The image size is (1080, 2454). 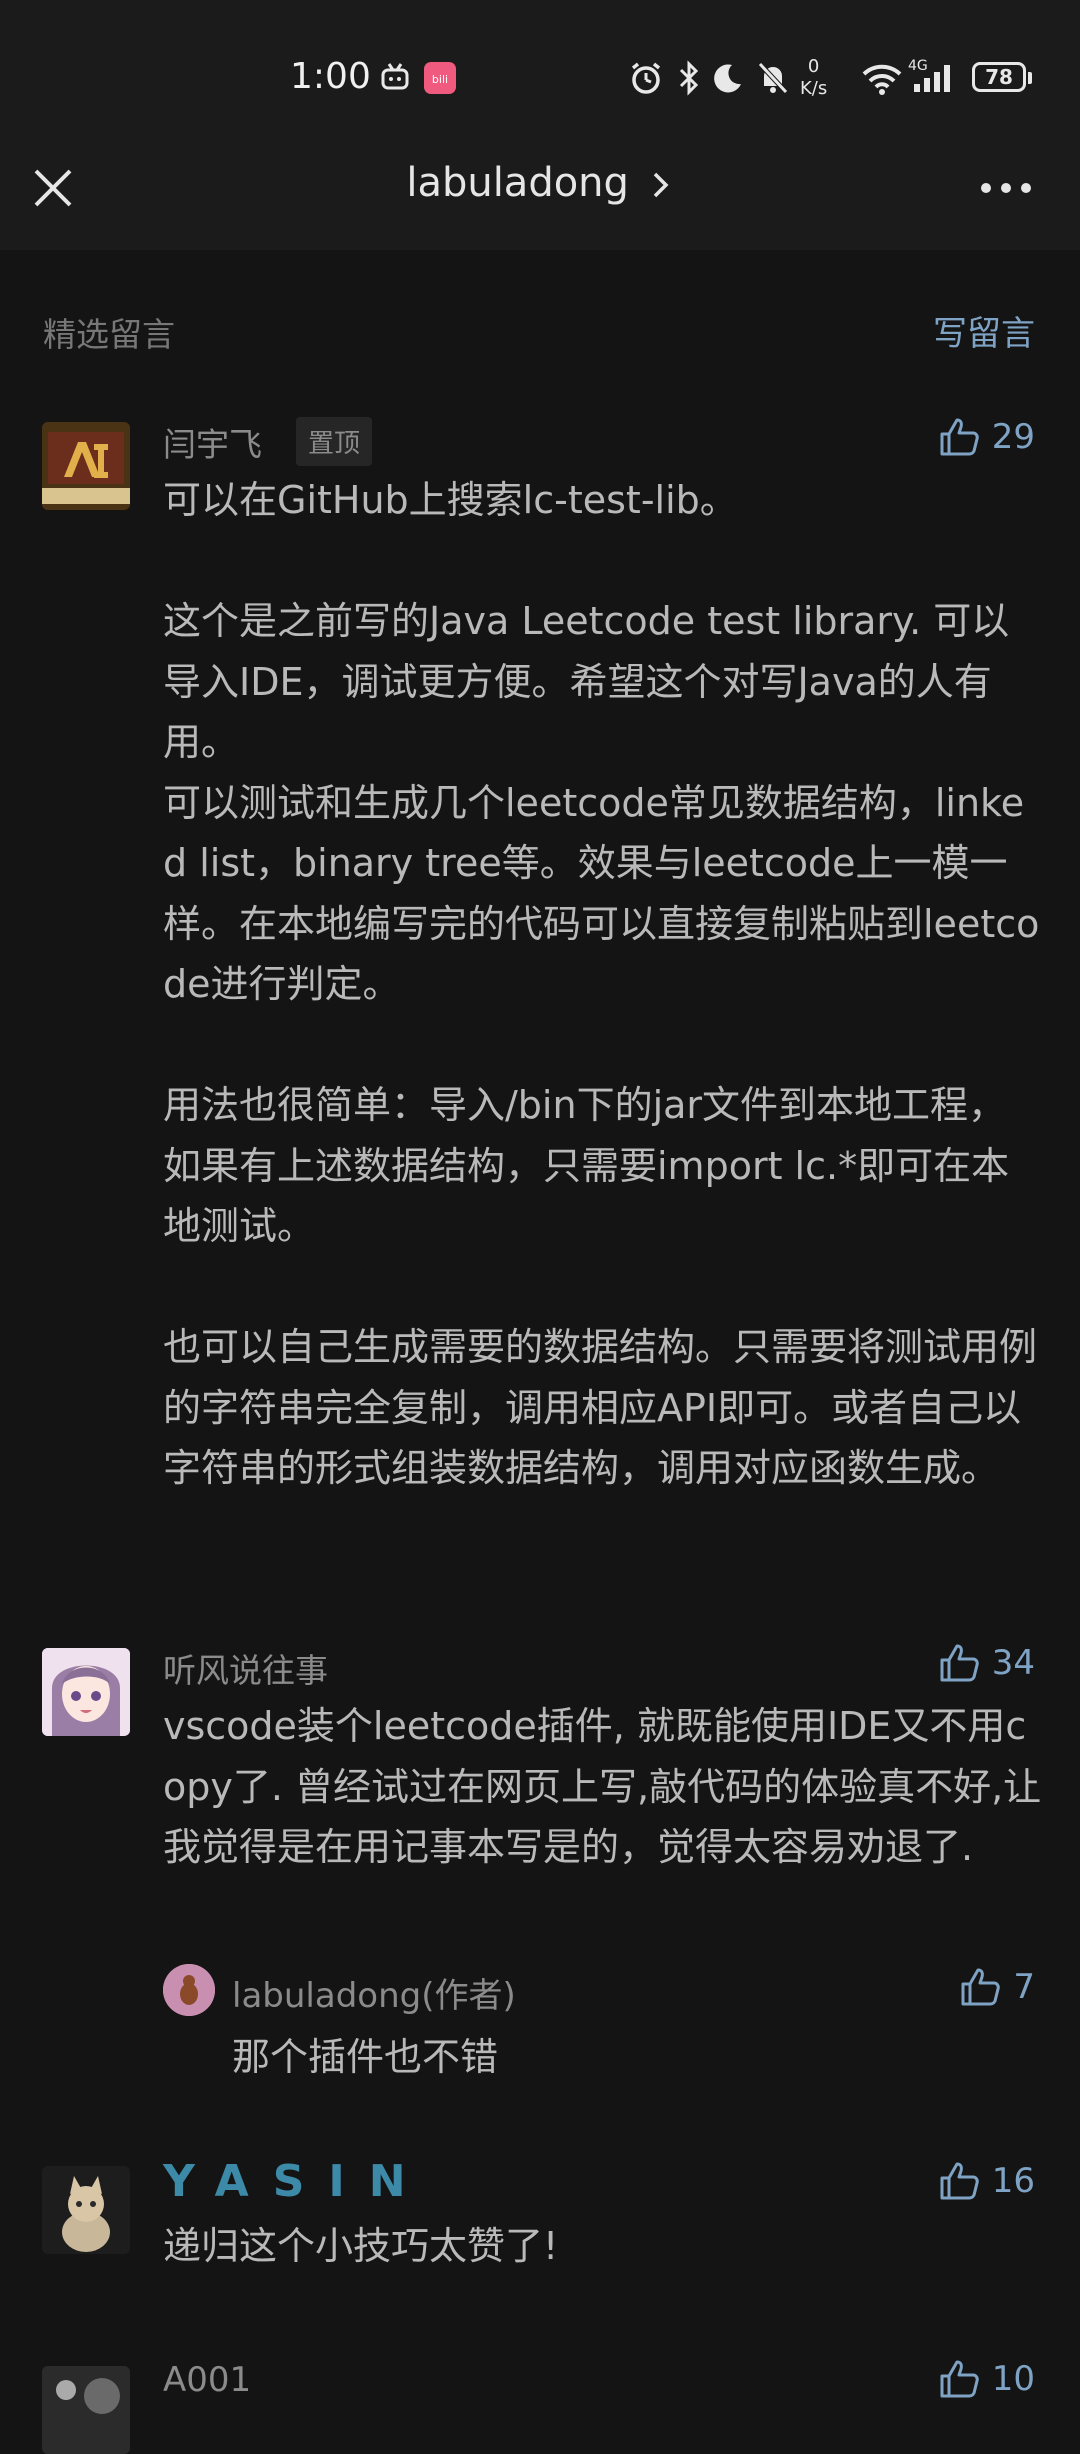 I want to click on like-button: 29, so click(x=986, y=437).